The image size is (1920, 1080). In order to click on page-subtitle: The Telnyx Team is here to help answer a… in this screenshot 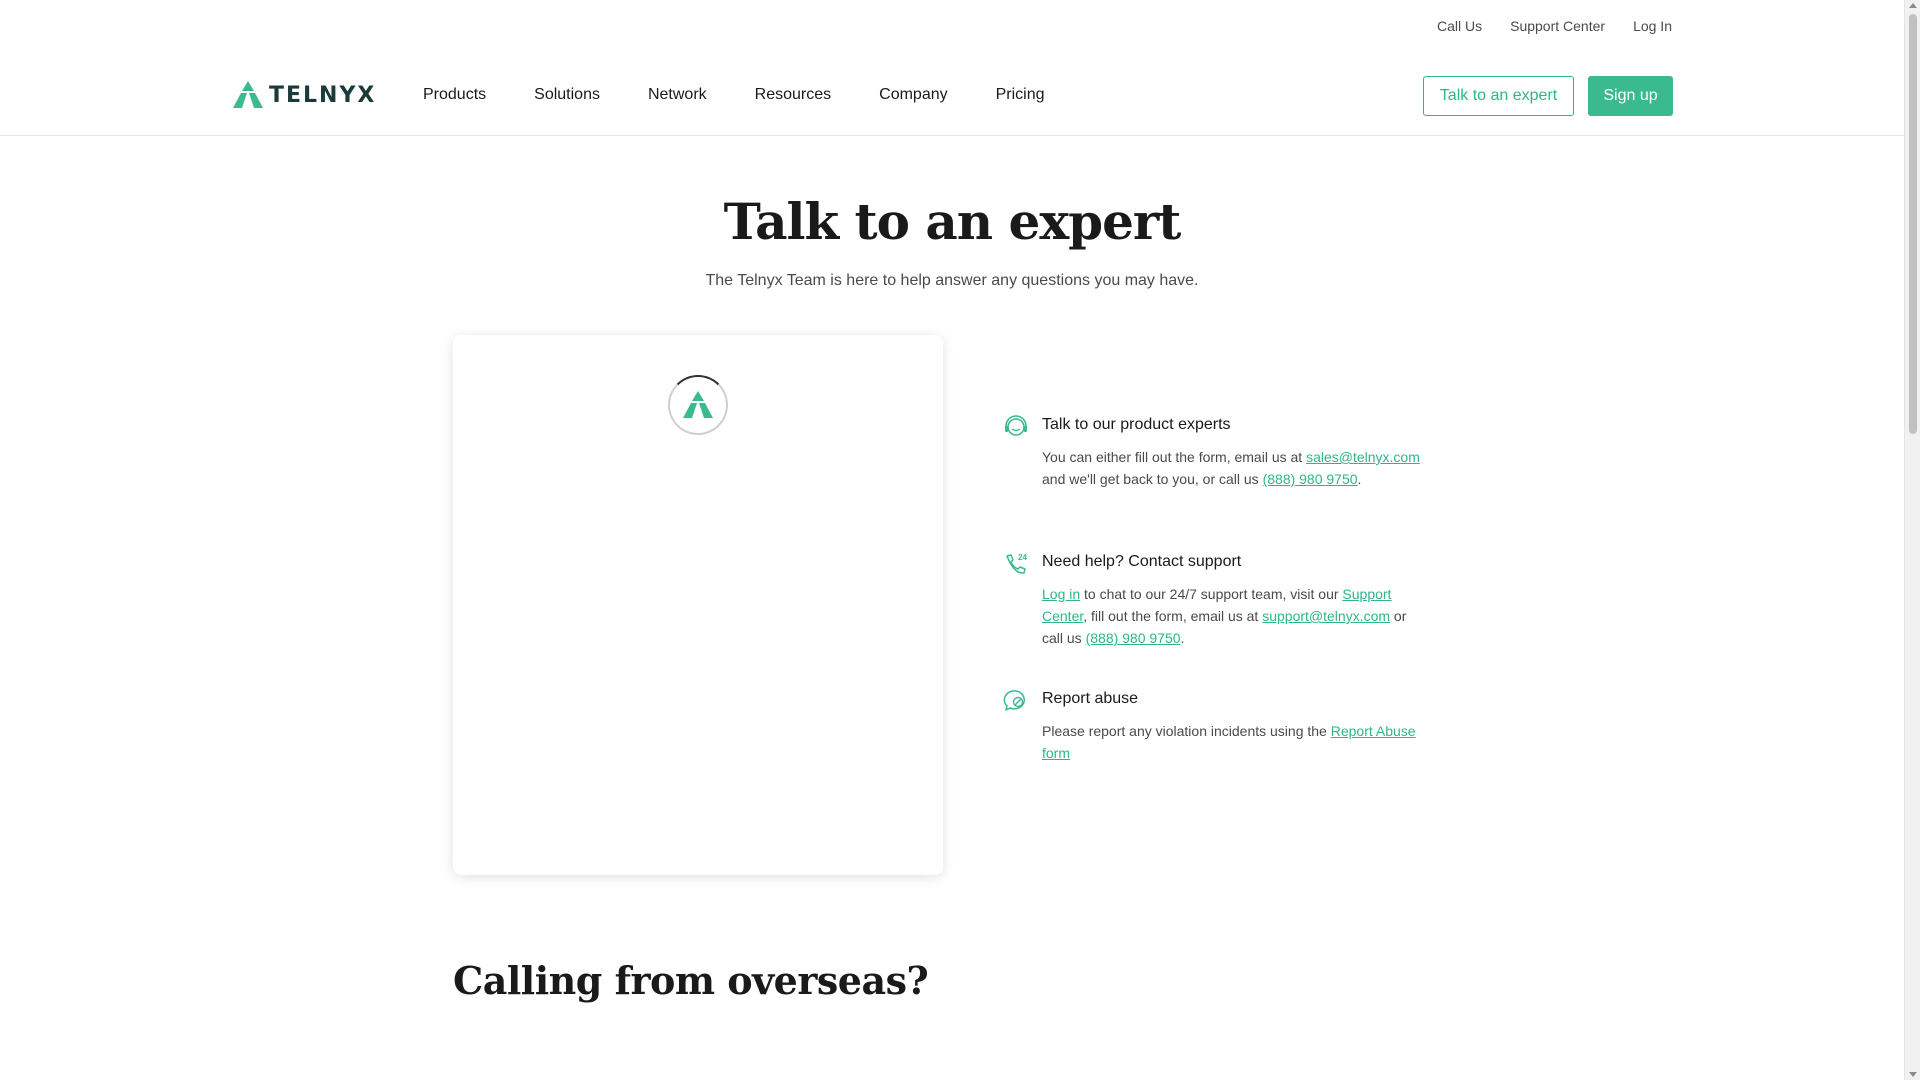, I will do `click(952, 280)`.